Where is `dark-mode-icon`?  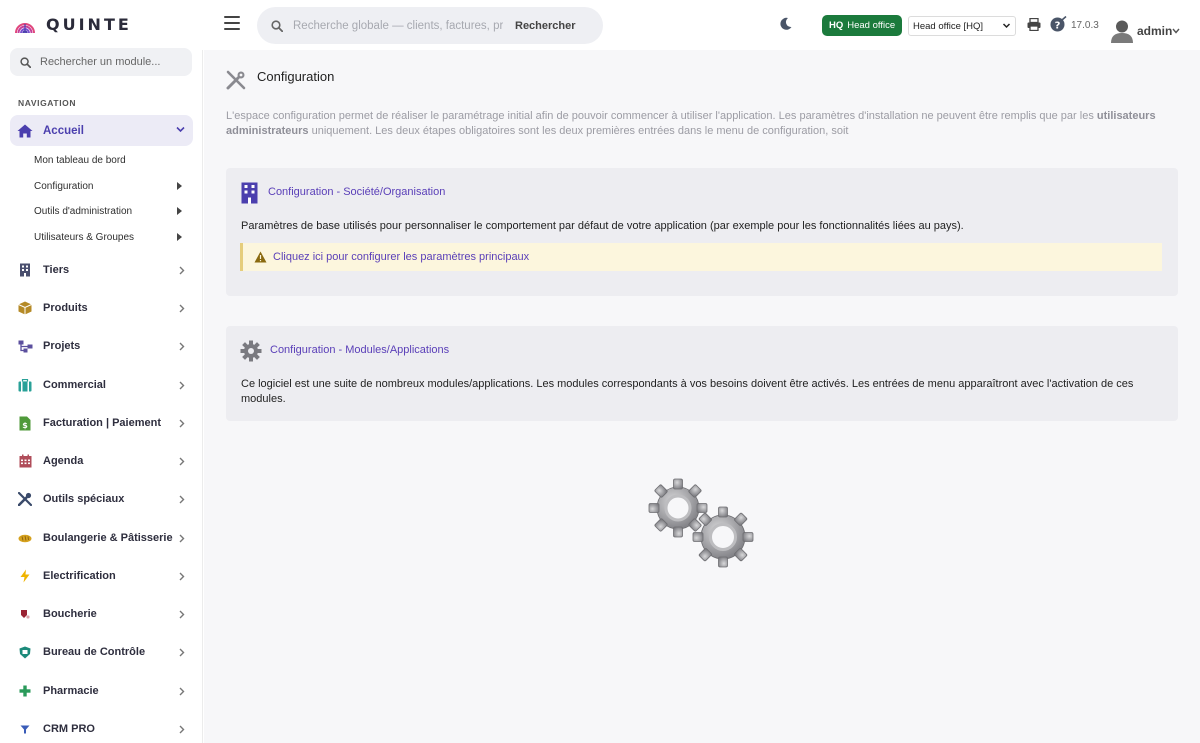 dark-mode-icon is located at coordinates (786, 23).